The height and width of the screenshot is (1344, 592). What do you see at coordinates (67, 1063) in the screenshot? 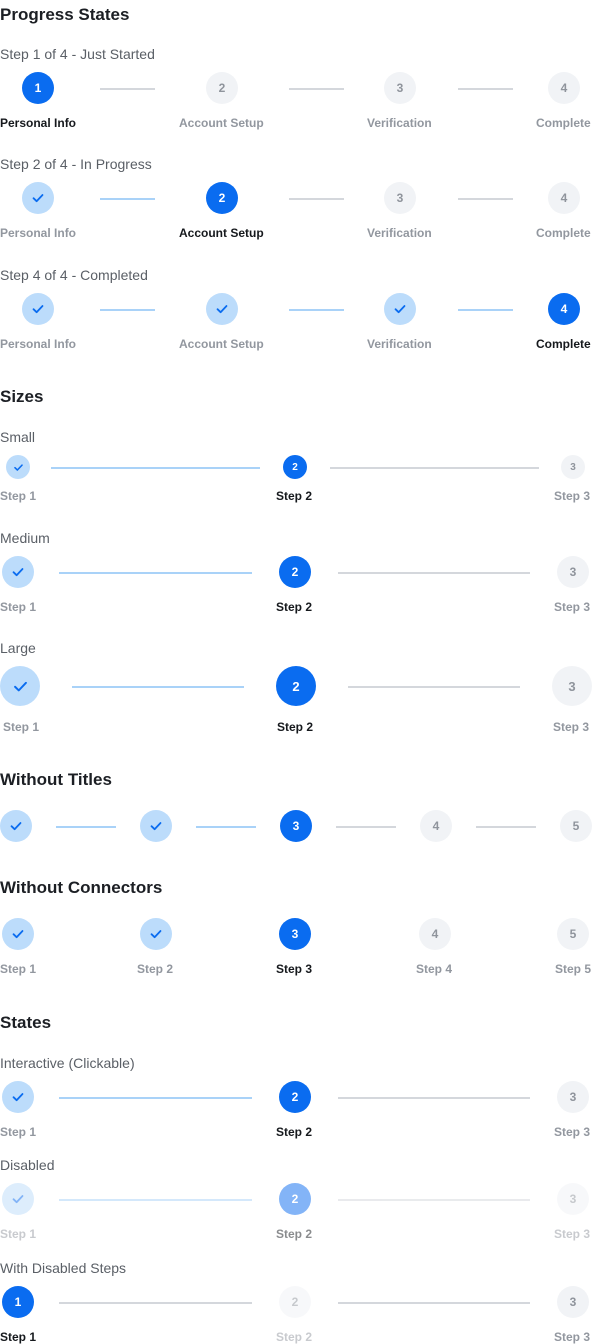
I see `row-subtitle-interactive: Interactive (Clickable)` at bounding box center [67, 1063].